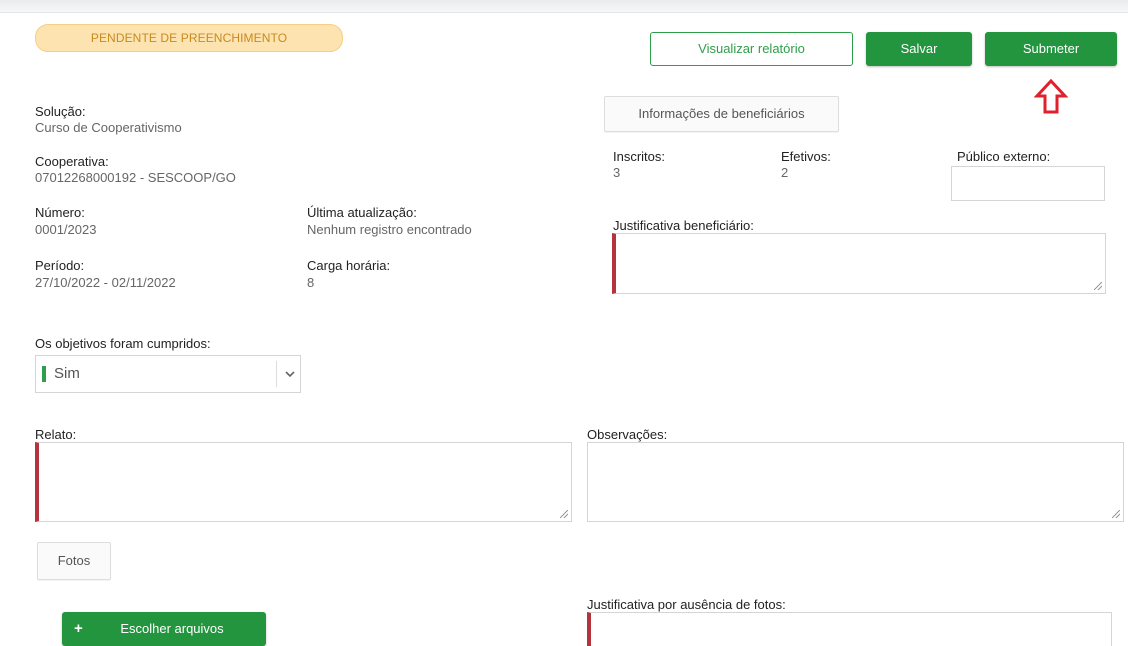 This screenshot has width=1128, height=646. What do you see at coordinates (849, 629) in the screenshot?
I see `photo-justification-textarea` at bounding box center [849, 629].